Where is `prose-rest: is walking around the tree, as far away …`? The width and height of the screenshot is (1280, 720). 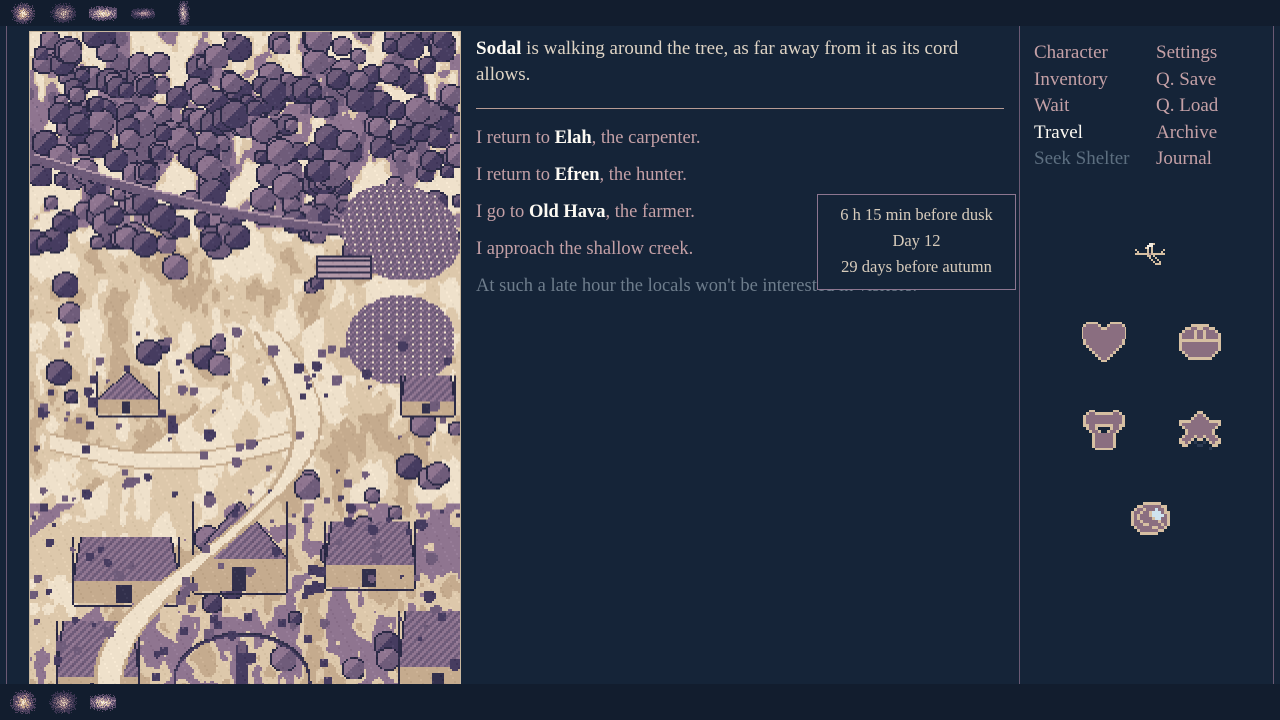
prose-rest: is walking around the tree, as far away … is located at coordinates (717, 61).